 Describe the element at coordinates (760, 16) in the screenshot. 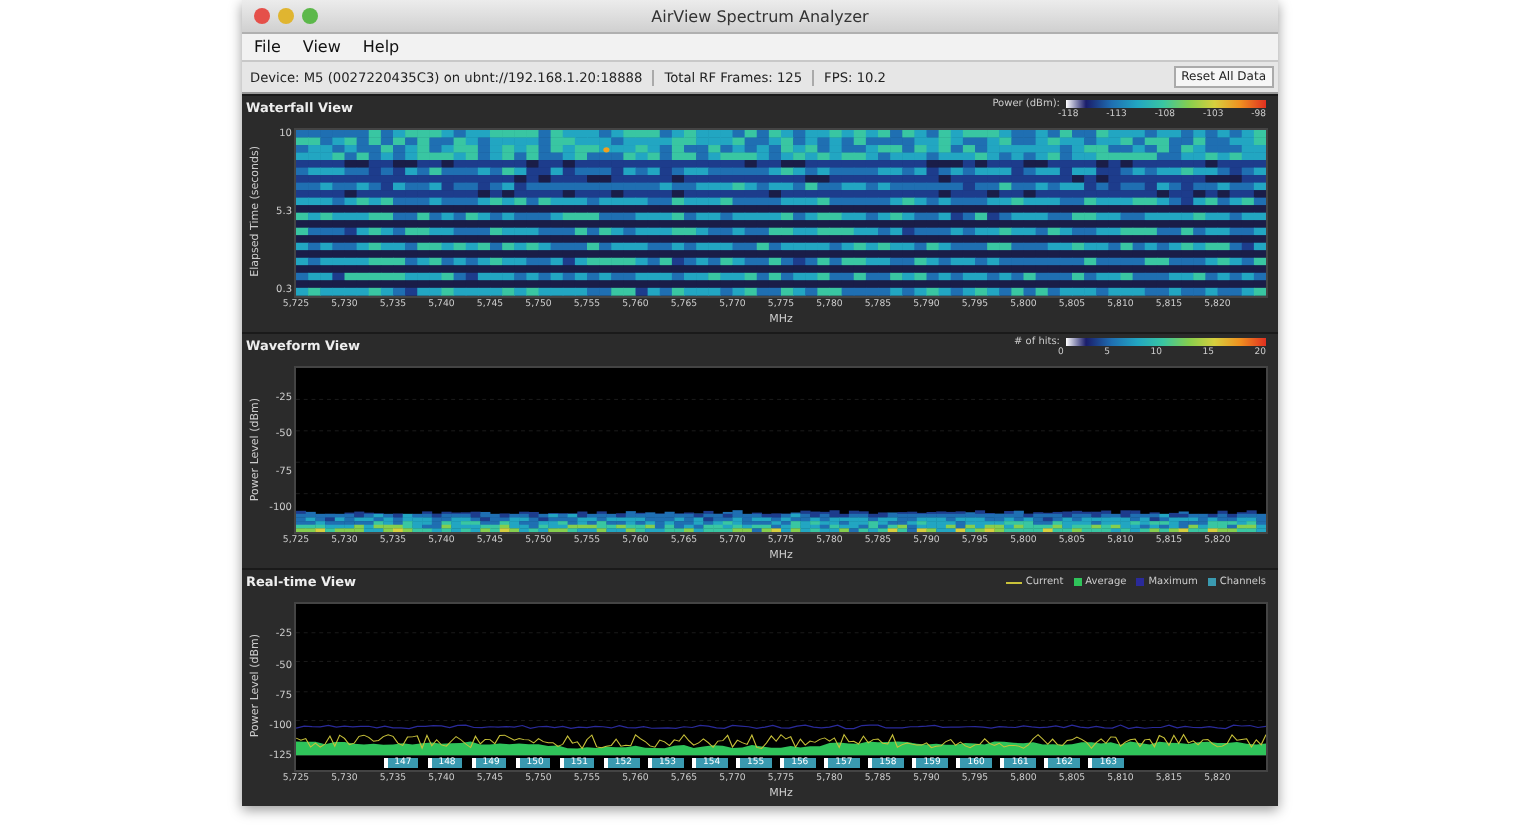

I see `window-title: AirView Spectrum Analyzer` at that location.